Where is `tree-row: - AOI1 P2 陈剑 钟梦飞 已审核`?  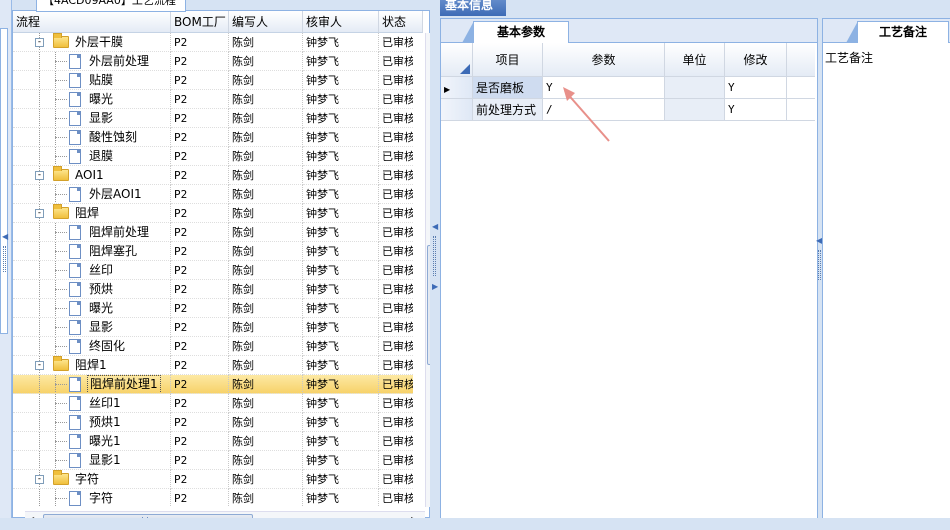
tree-row: - AOI1 P2 陈剑 钟梦飞 已审核 is located at coordinates (213, 175).